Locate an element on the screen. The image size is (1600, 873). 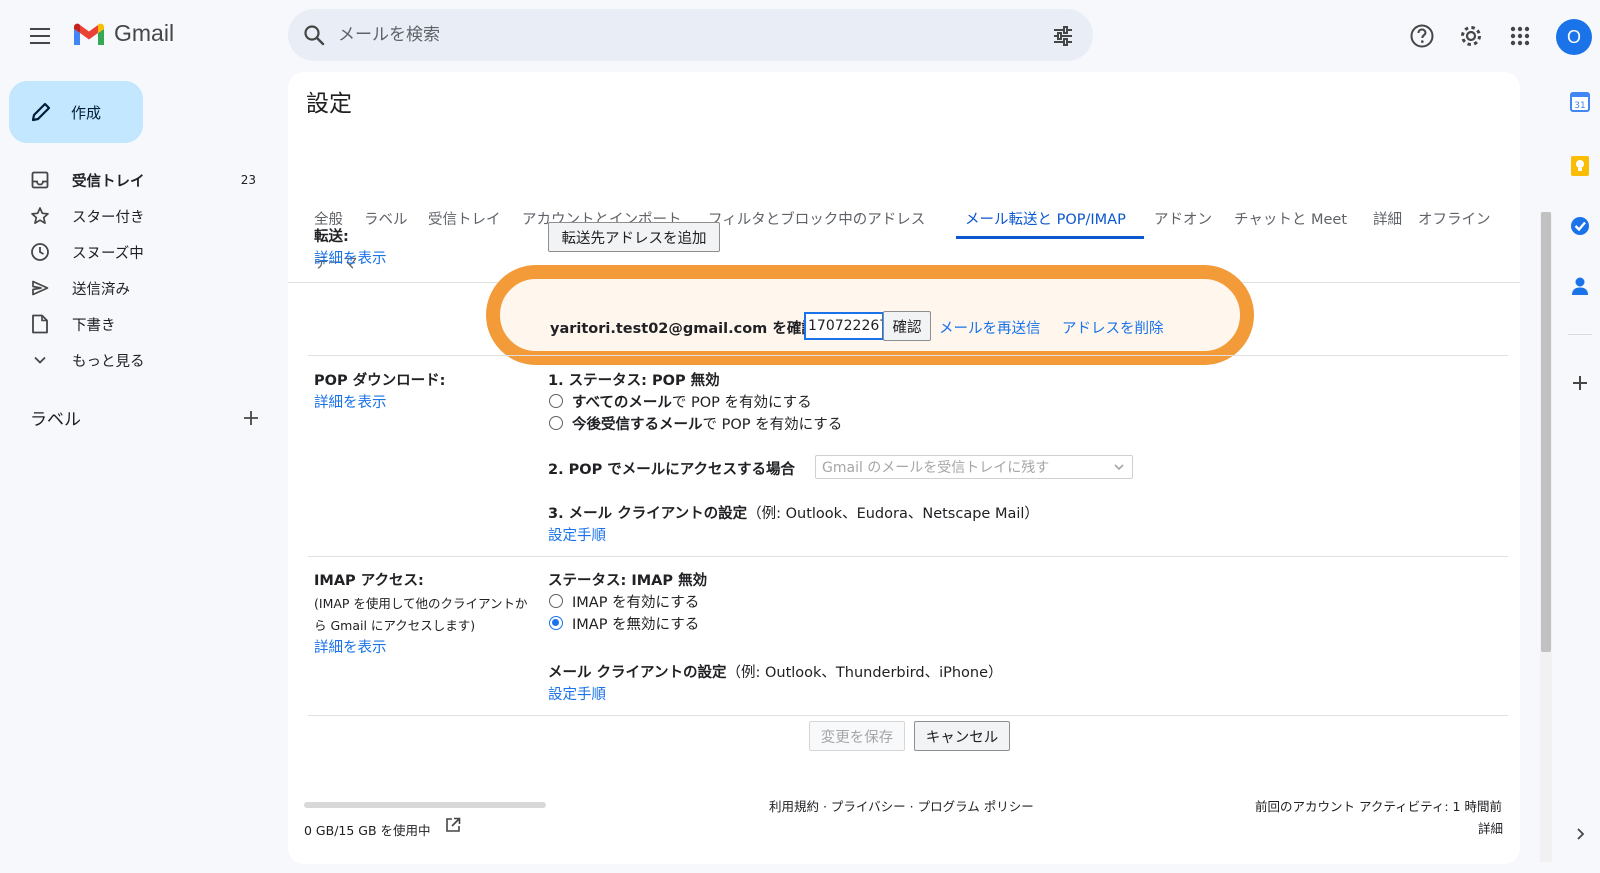
inbox-icon is located at coordinates (40, 180).